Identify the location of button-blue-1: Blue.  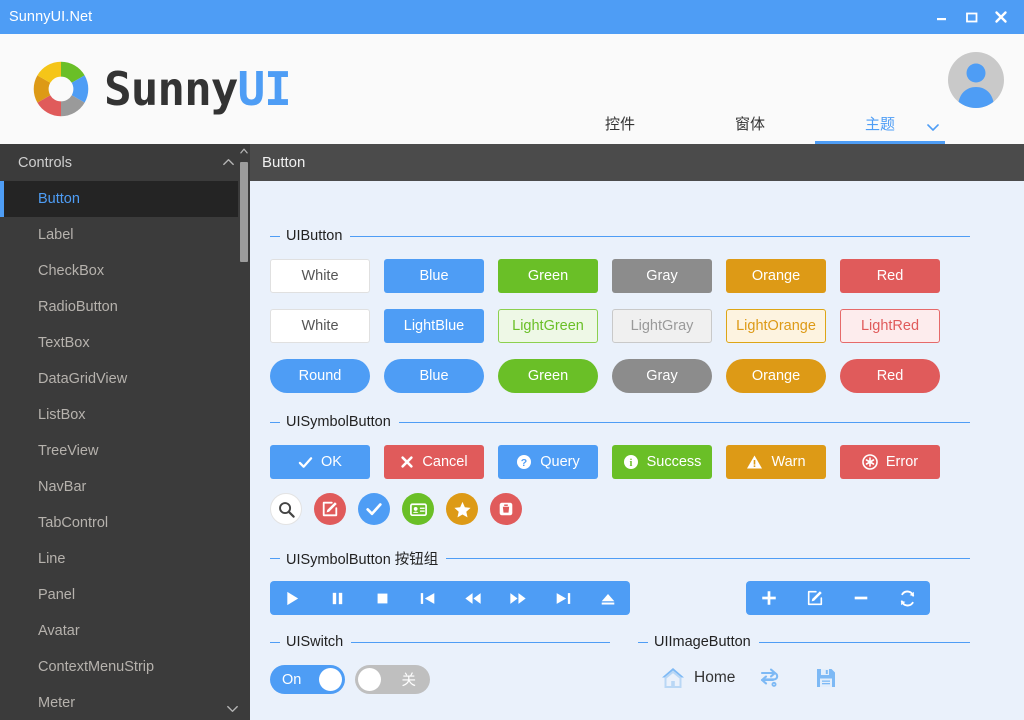
(434, 276).